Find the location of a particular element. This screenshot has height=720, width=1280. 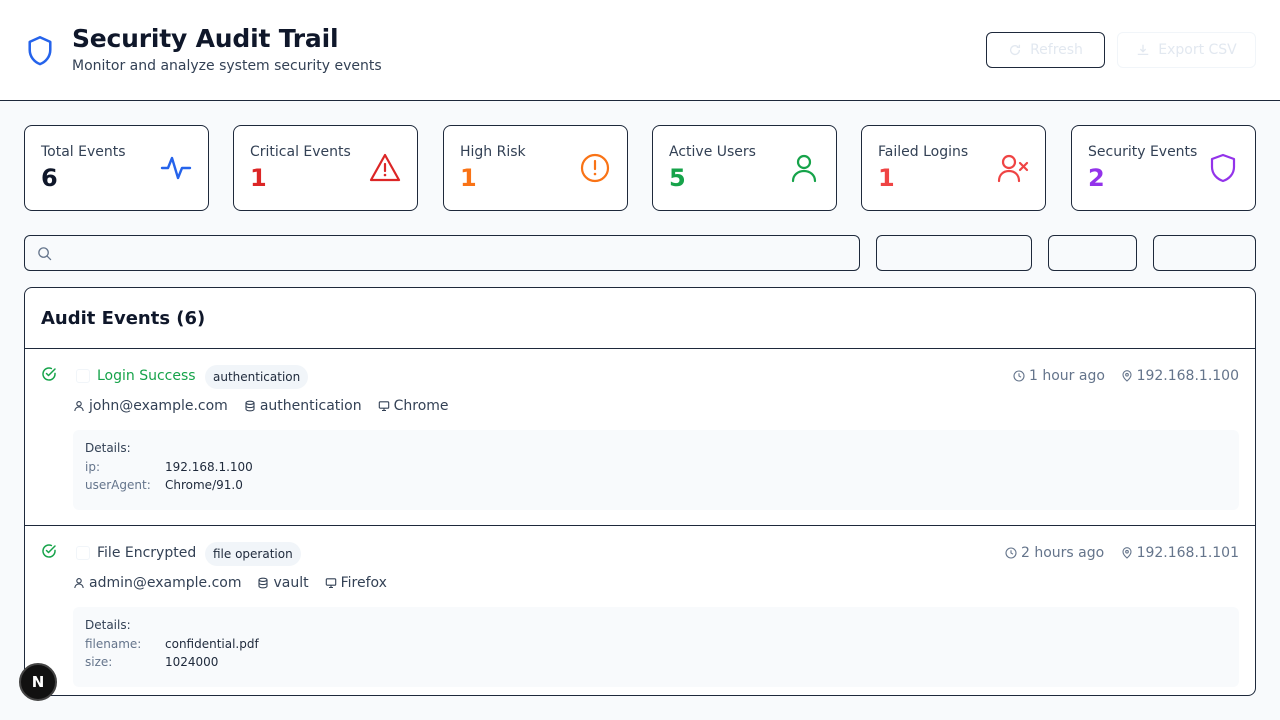

refresh-button: Refresh is located at coordinates (1045, 50).